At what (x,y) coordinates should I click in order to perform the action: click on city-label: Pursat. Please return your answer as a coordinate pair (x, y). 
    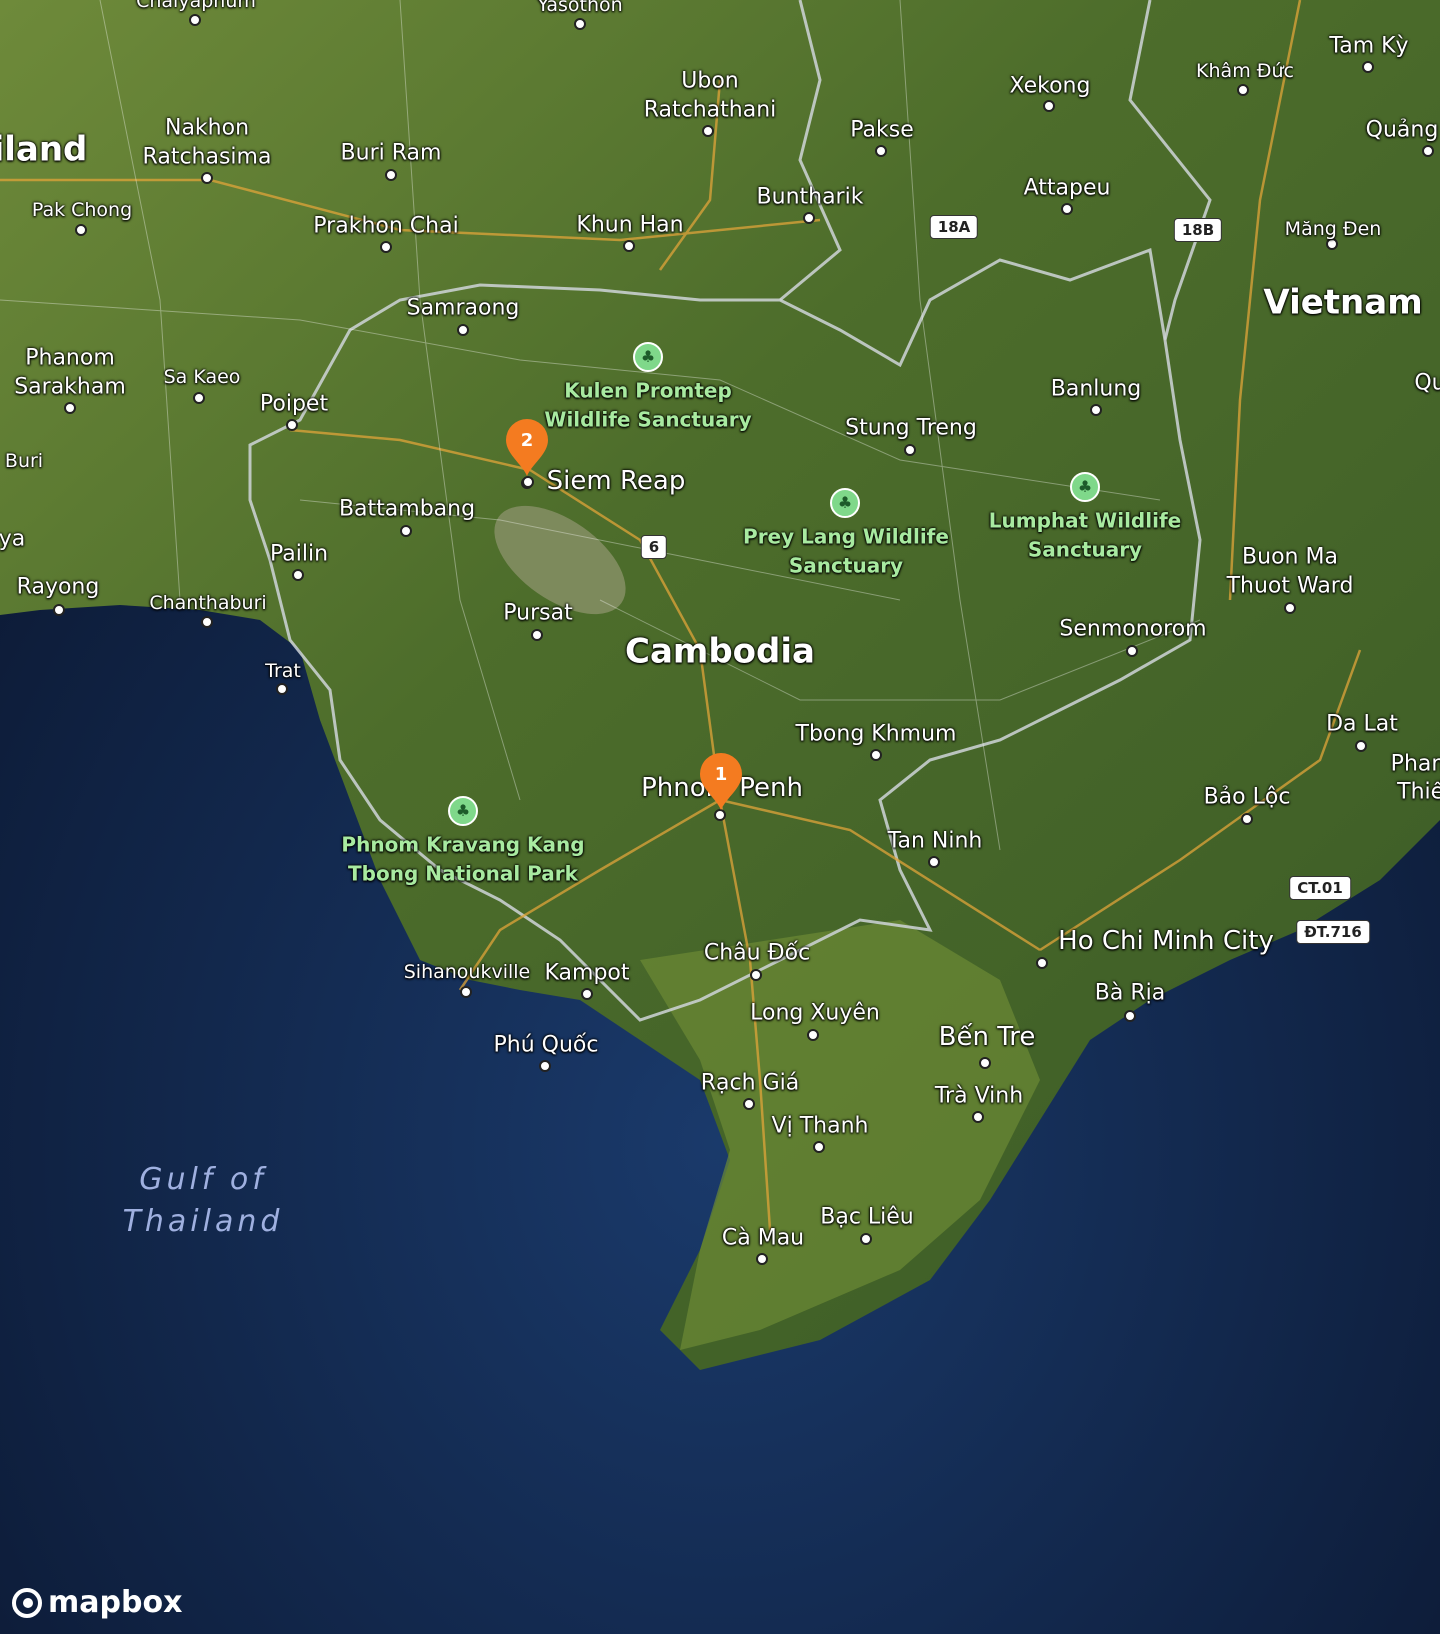
    Looking at the image, I should click on (538, 613).